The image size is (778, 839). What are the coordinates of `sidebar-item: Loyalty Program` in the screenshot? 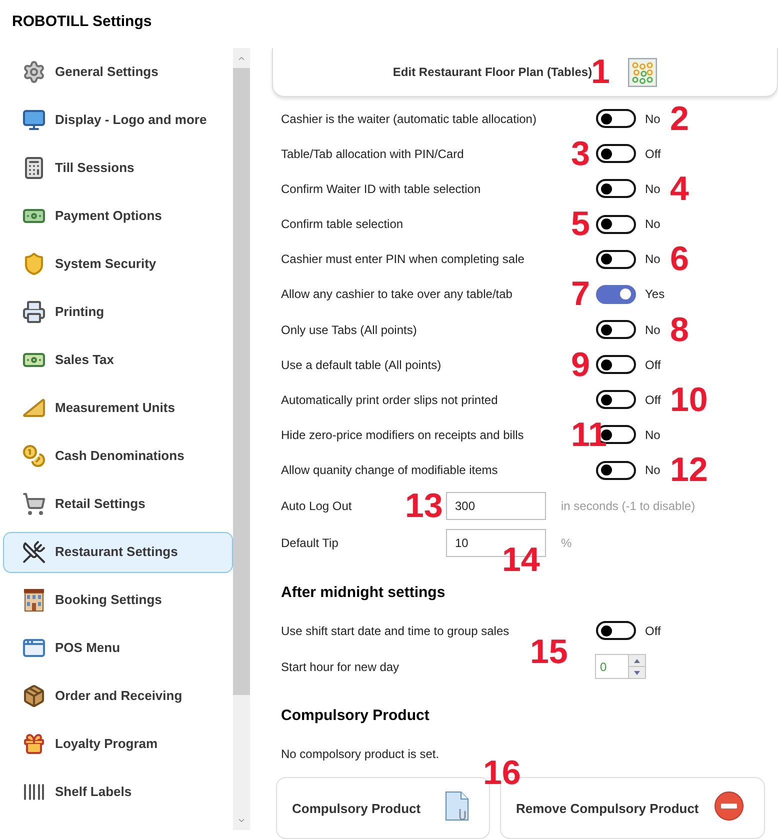 It's located at (118, 744).